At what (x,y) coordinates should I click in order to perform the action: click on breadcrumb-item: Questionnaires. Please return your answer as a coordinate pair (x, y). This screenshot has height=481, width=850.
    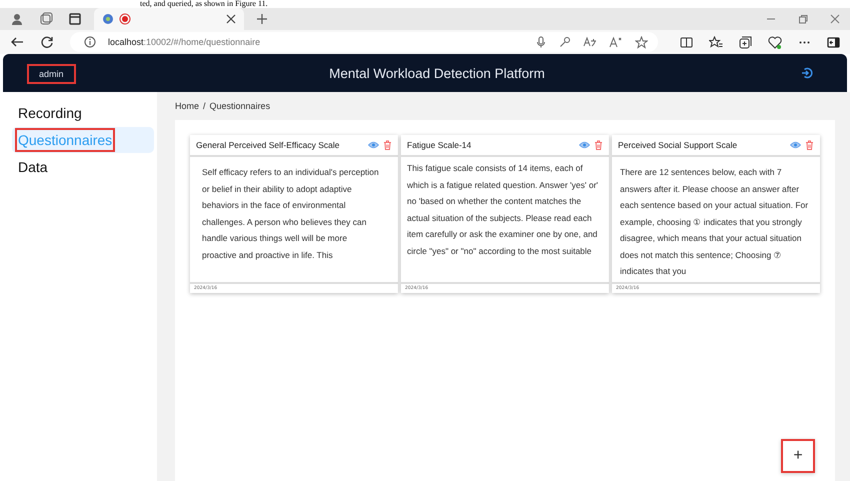
    Looking at the image, I should click on (240, 106).